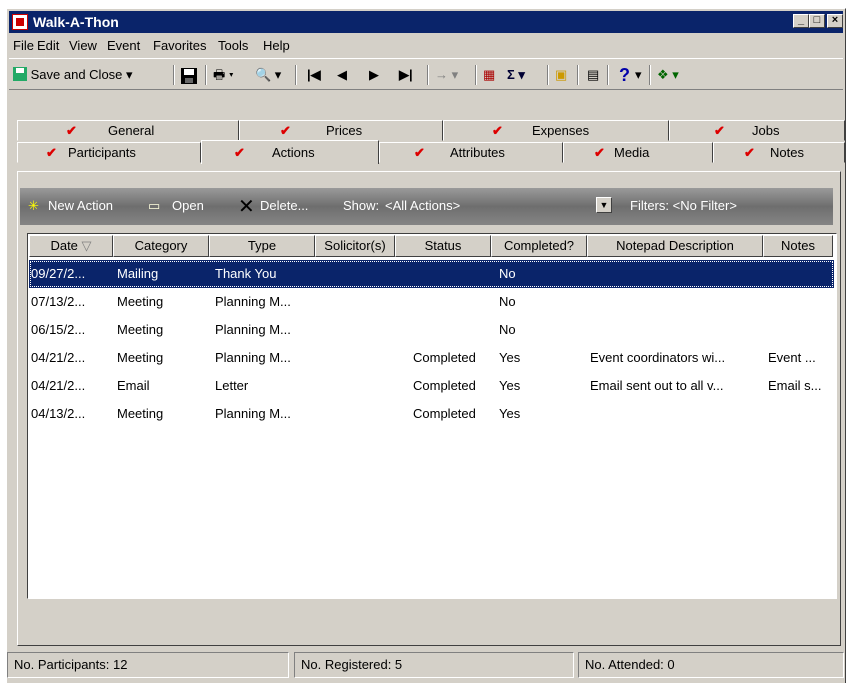 This screenshot has width=853, height=683. Describe the element at coordinates (471, 152) in the screenshot. I see `tab-attributes: ✔ Attributes` at that location.